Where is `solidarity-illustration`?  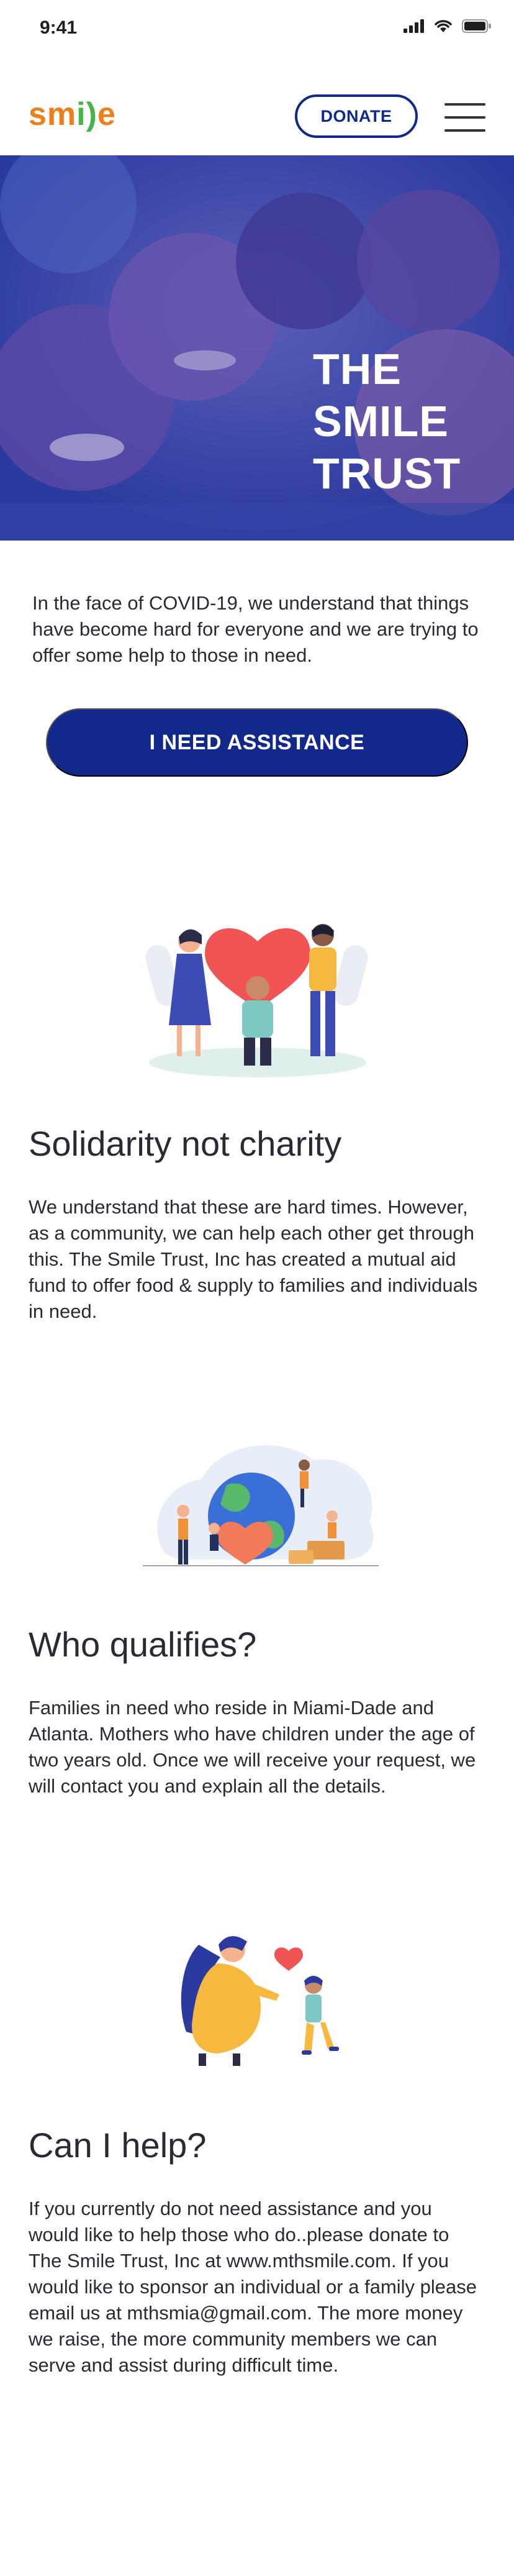
solidarity-illustration is located at coordinates (256, 1000).